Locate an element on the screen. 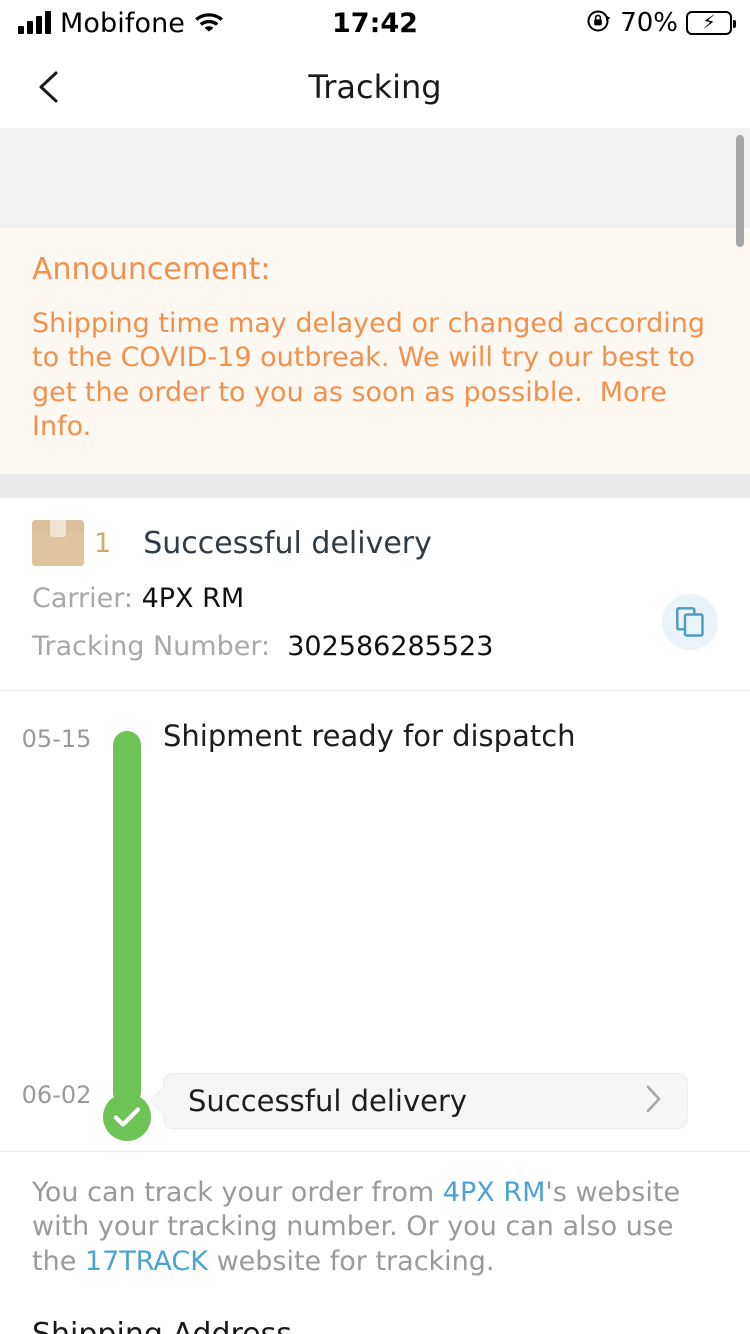 This screenshot has width=750, height=1334. charging-bolt-icon: ⚡ is located at coordinates (709, 22).